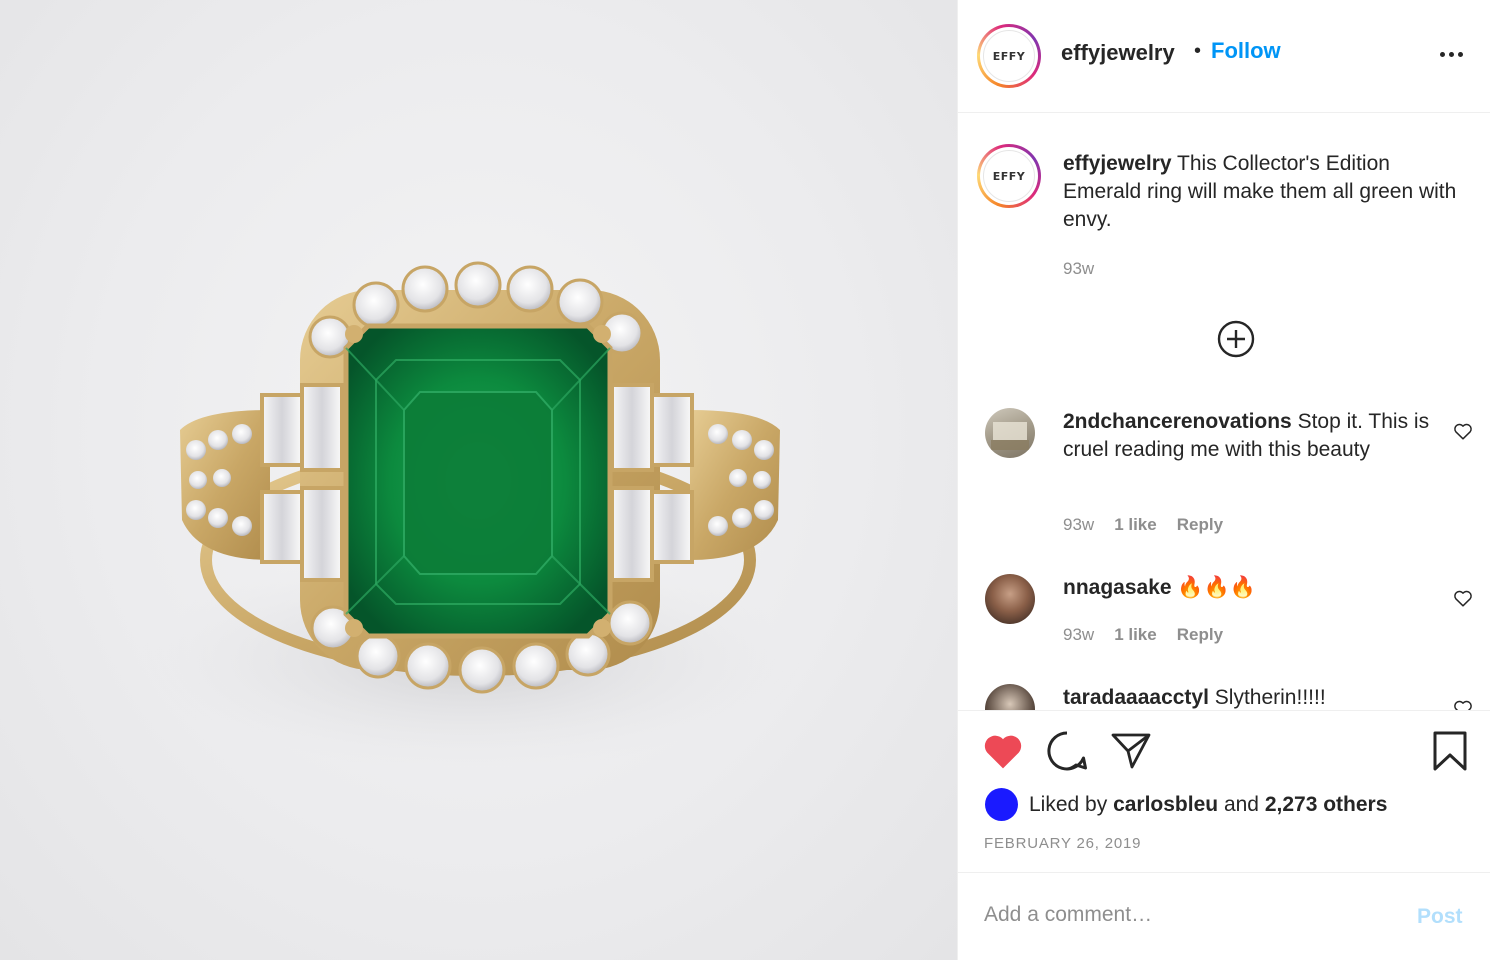  I want to click on post-date: FEBRUARY 26, 2019, so click(1062, 843).